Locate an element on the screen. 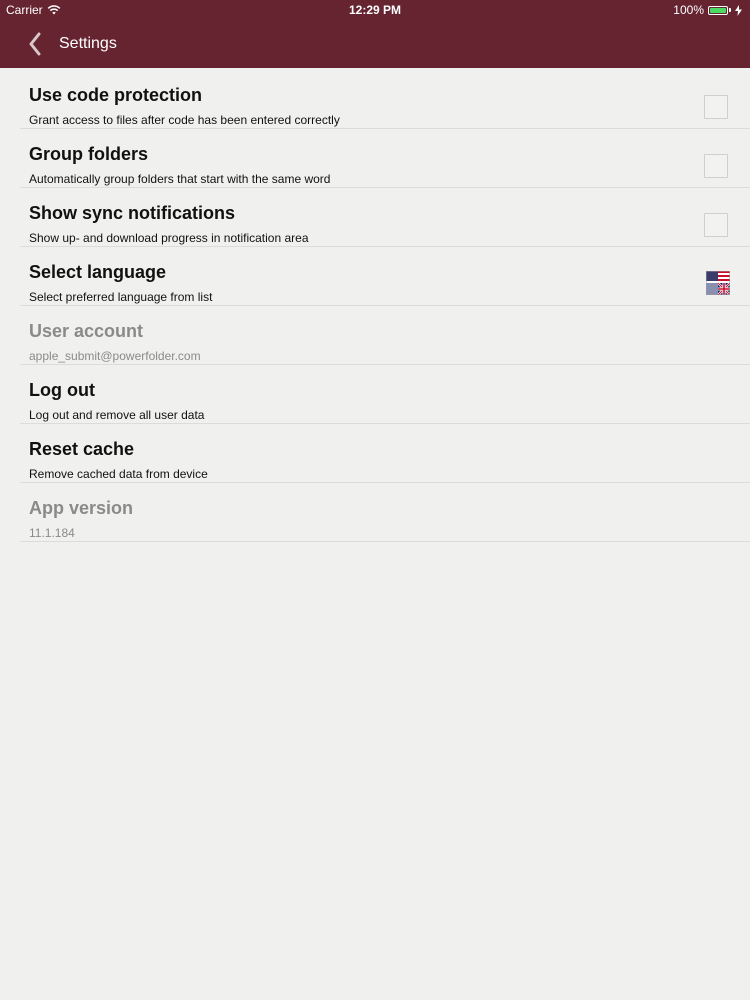  flag-icon is located at coordinates (718, 283).